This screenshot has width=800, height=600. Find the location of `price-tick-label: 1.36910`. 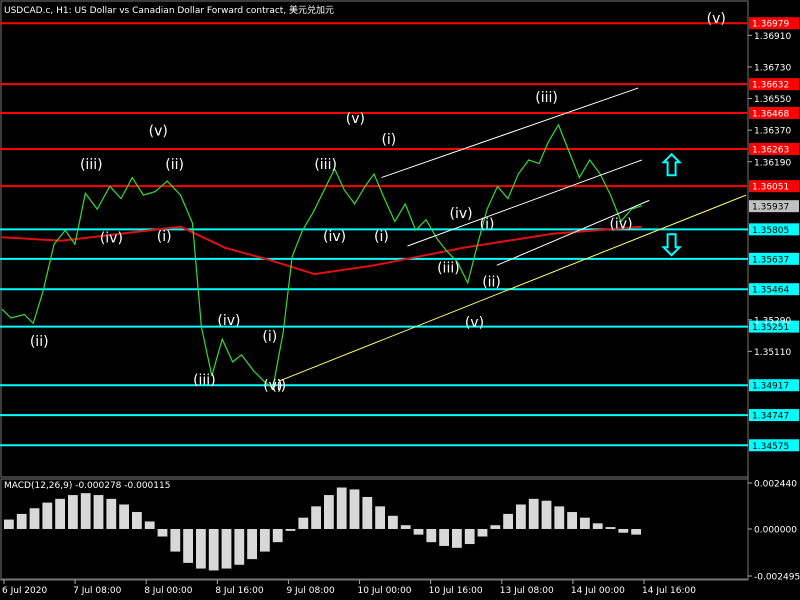

price-tick-label: 1.36910 is located at coordinates (772, 37).